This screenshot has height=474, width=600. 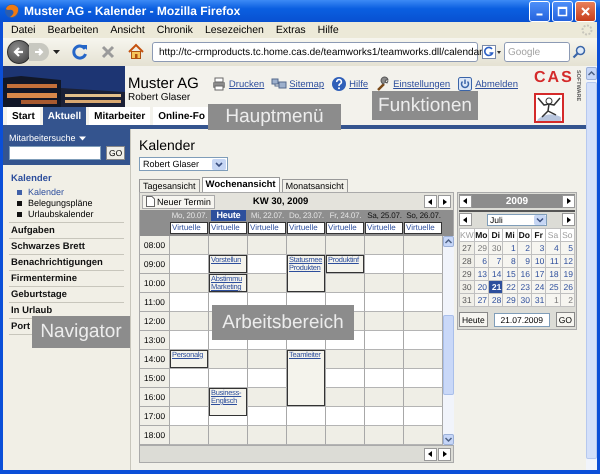 I want to click on header-link: Sitemap, so click(x=306, y=84).